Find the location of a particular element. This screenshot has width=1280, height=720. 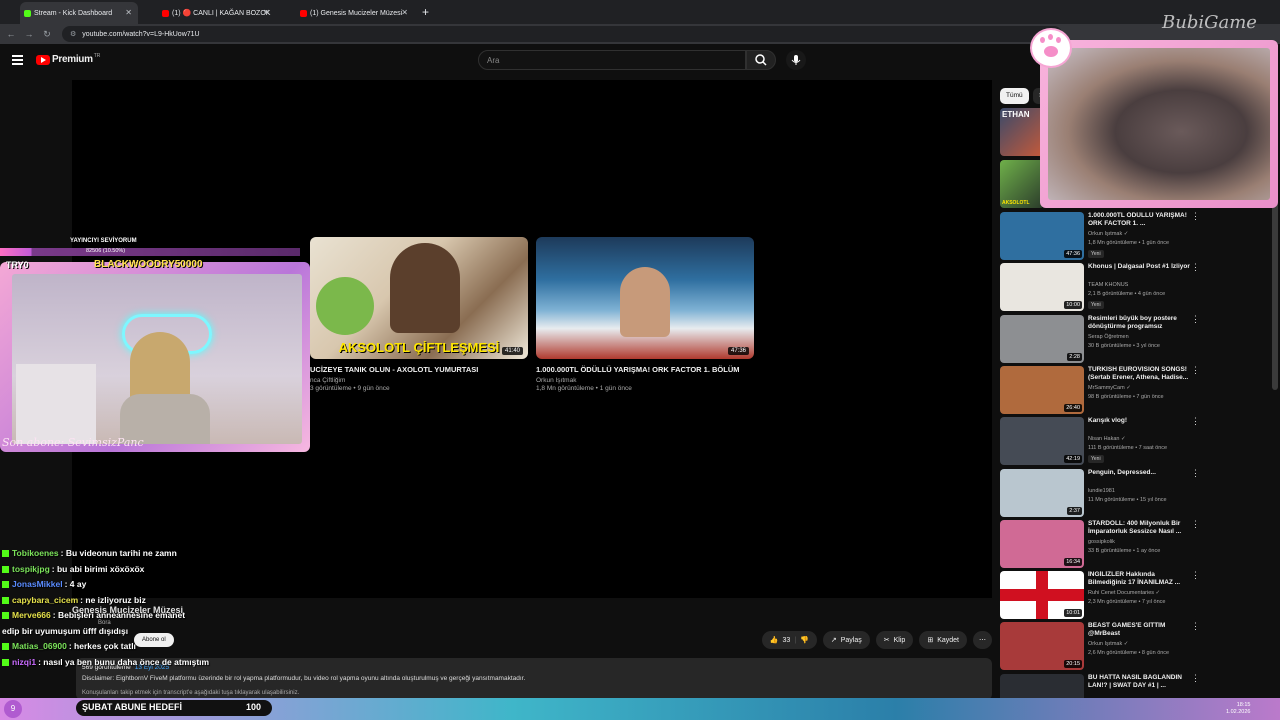

related-video-channel: Serap Öğretmen is located at coordinates (1108, 337).